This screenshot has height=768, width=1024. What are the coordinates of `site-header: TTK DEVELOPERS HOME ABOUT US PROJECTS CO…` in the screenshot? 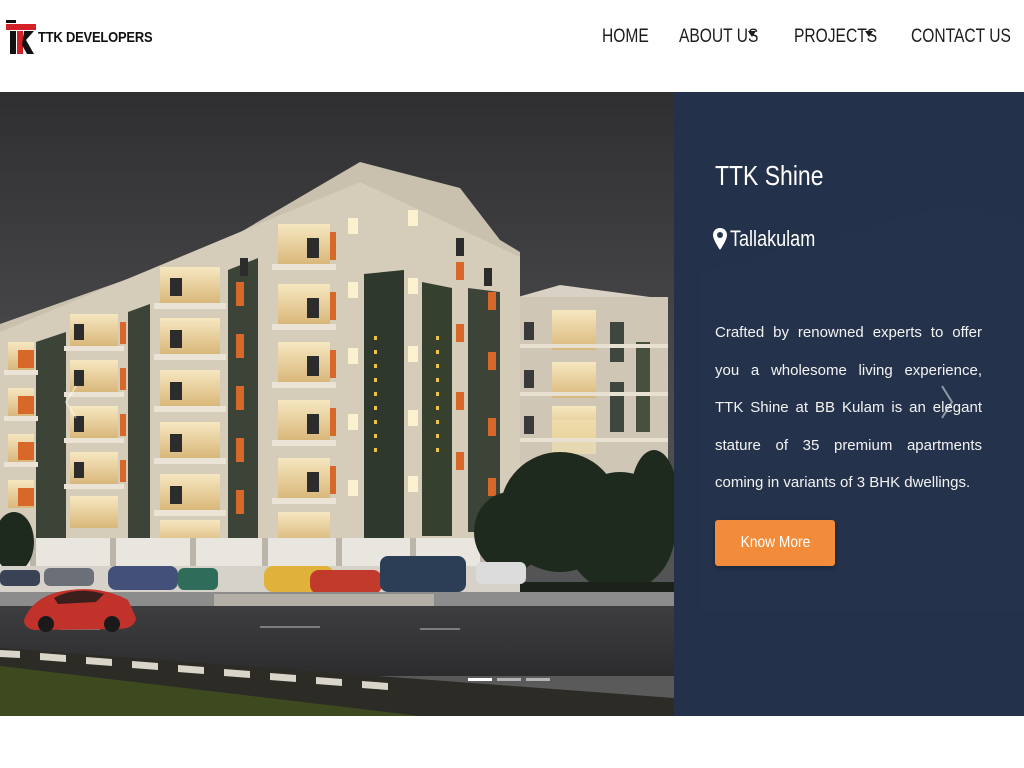 It's located at (512, 46).